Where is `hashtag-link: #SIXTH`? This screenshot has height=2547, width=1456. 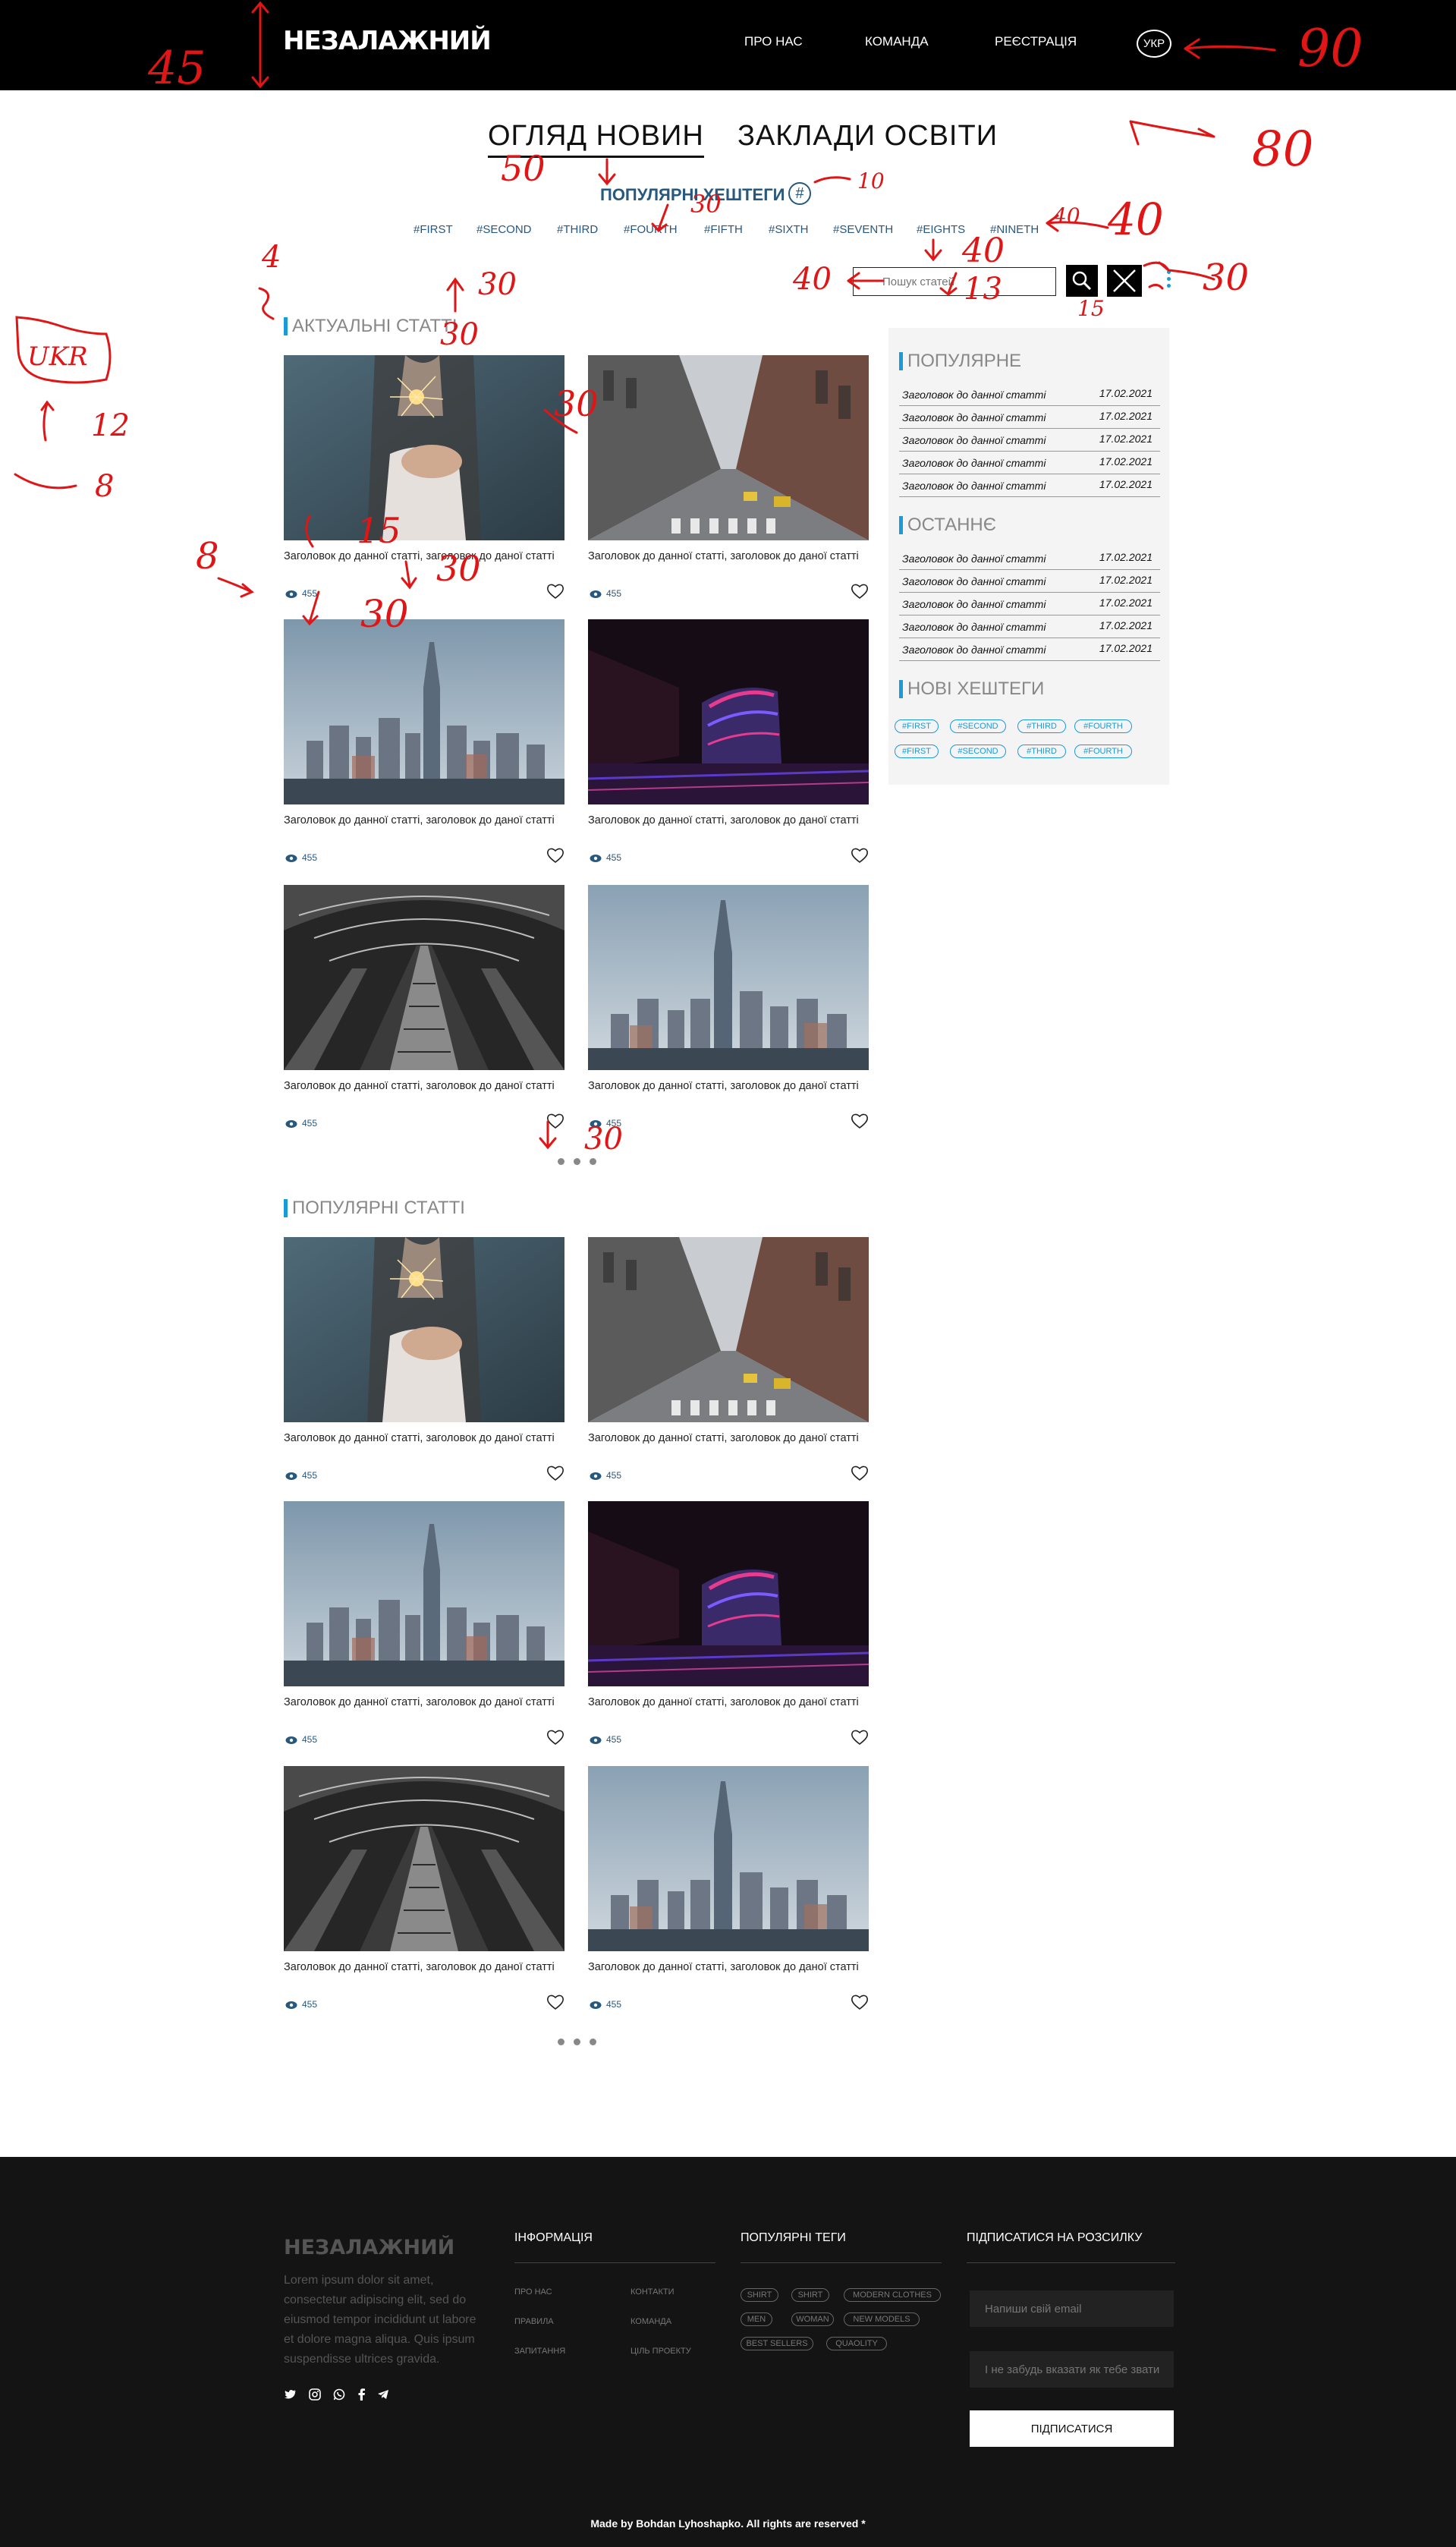 hashtag-link: #SIXTH is located at coordinates (789, 230).